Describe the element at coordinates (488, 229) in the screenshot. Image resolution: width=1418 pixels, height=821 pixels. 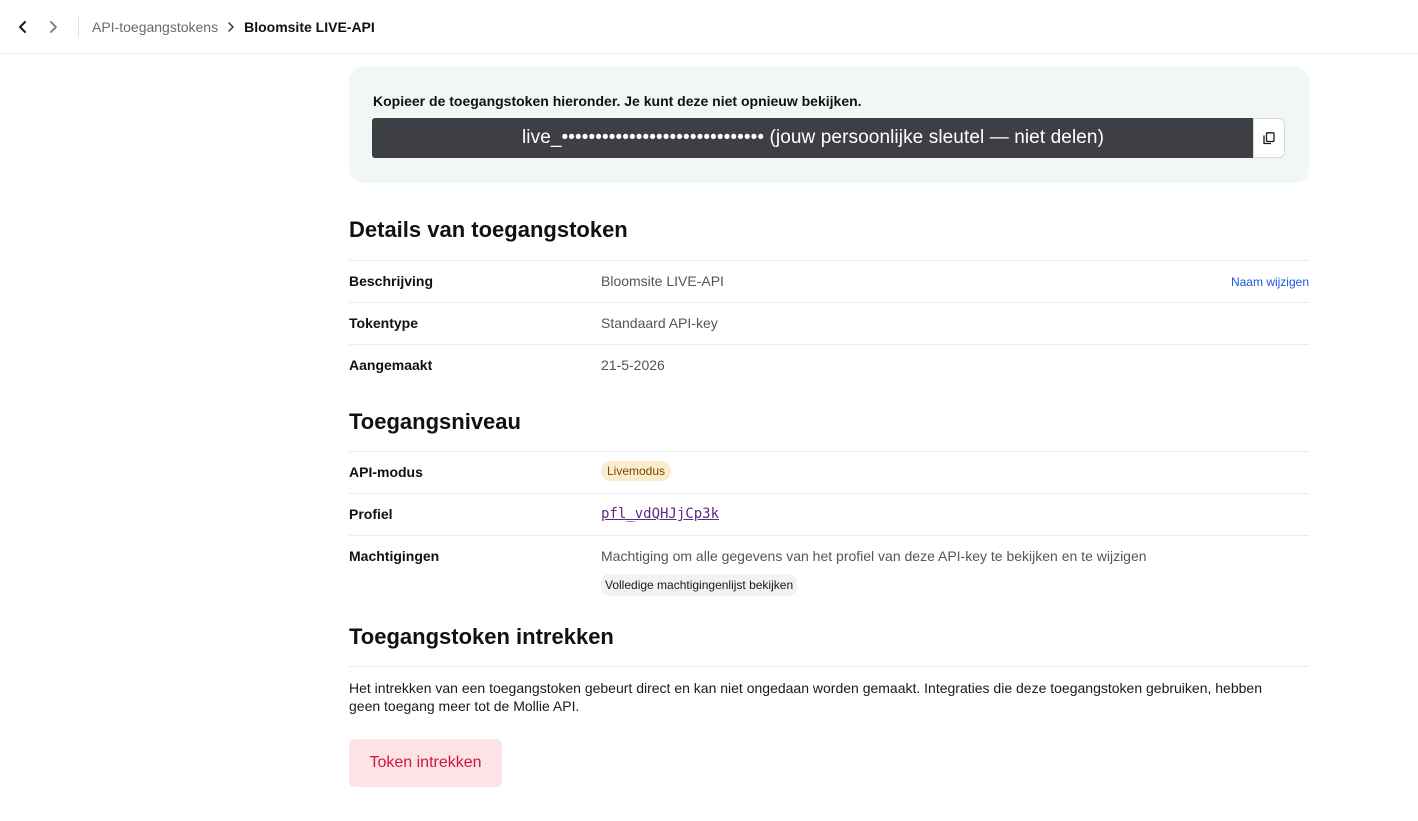
I see `details-section-title: Details van toegangstoken` at that location.